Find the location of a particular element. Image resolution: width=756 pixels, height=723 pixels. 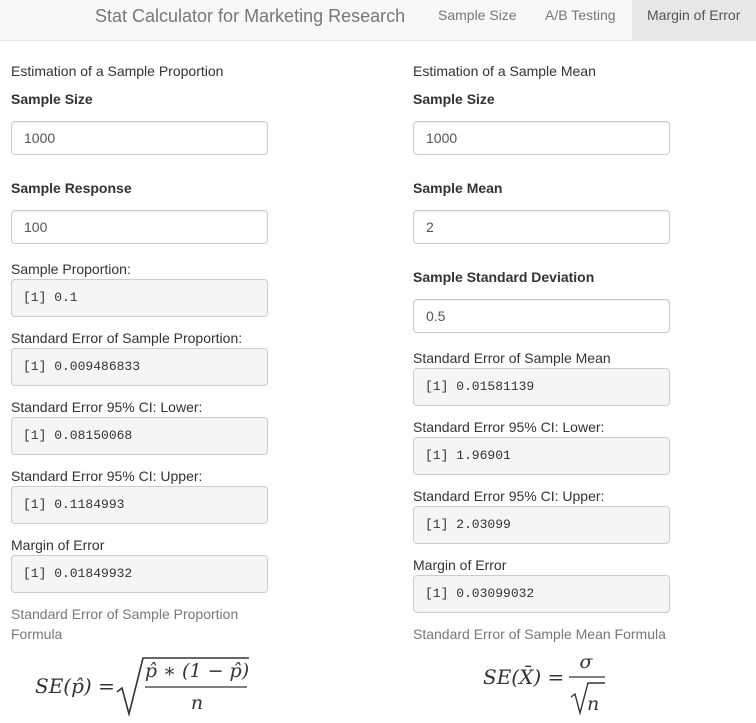

sample-mean-label: Sample Mean is located at coordinates (458, 188).